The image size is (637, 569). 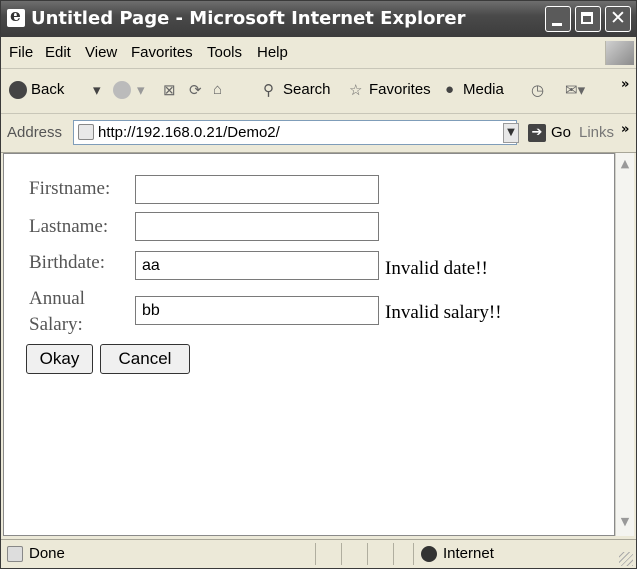 I want to click on home-icon: ⌂, so click(x=217, y=89).